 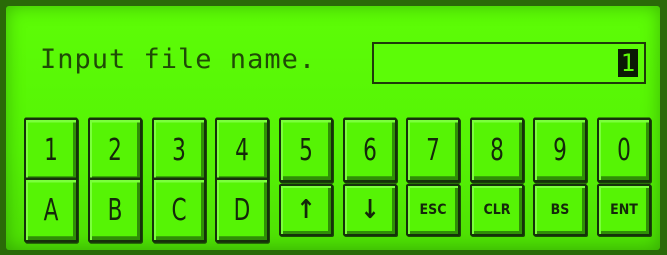 I want to click on file-name-input: 1, so click(x=509, y=63).